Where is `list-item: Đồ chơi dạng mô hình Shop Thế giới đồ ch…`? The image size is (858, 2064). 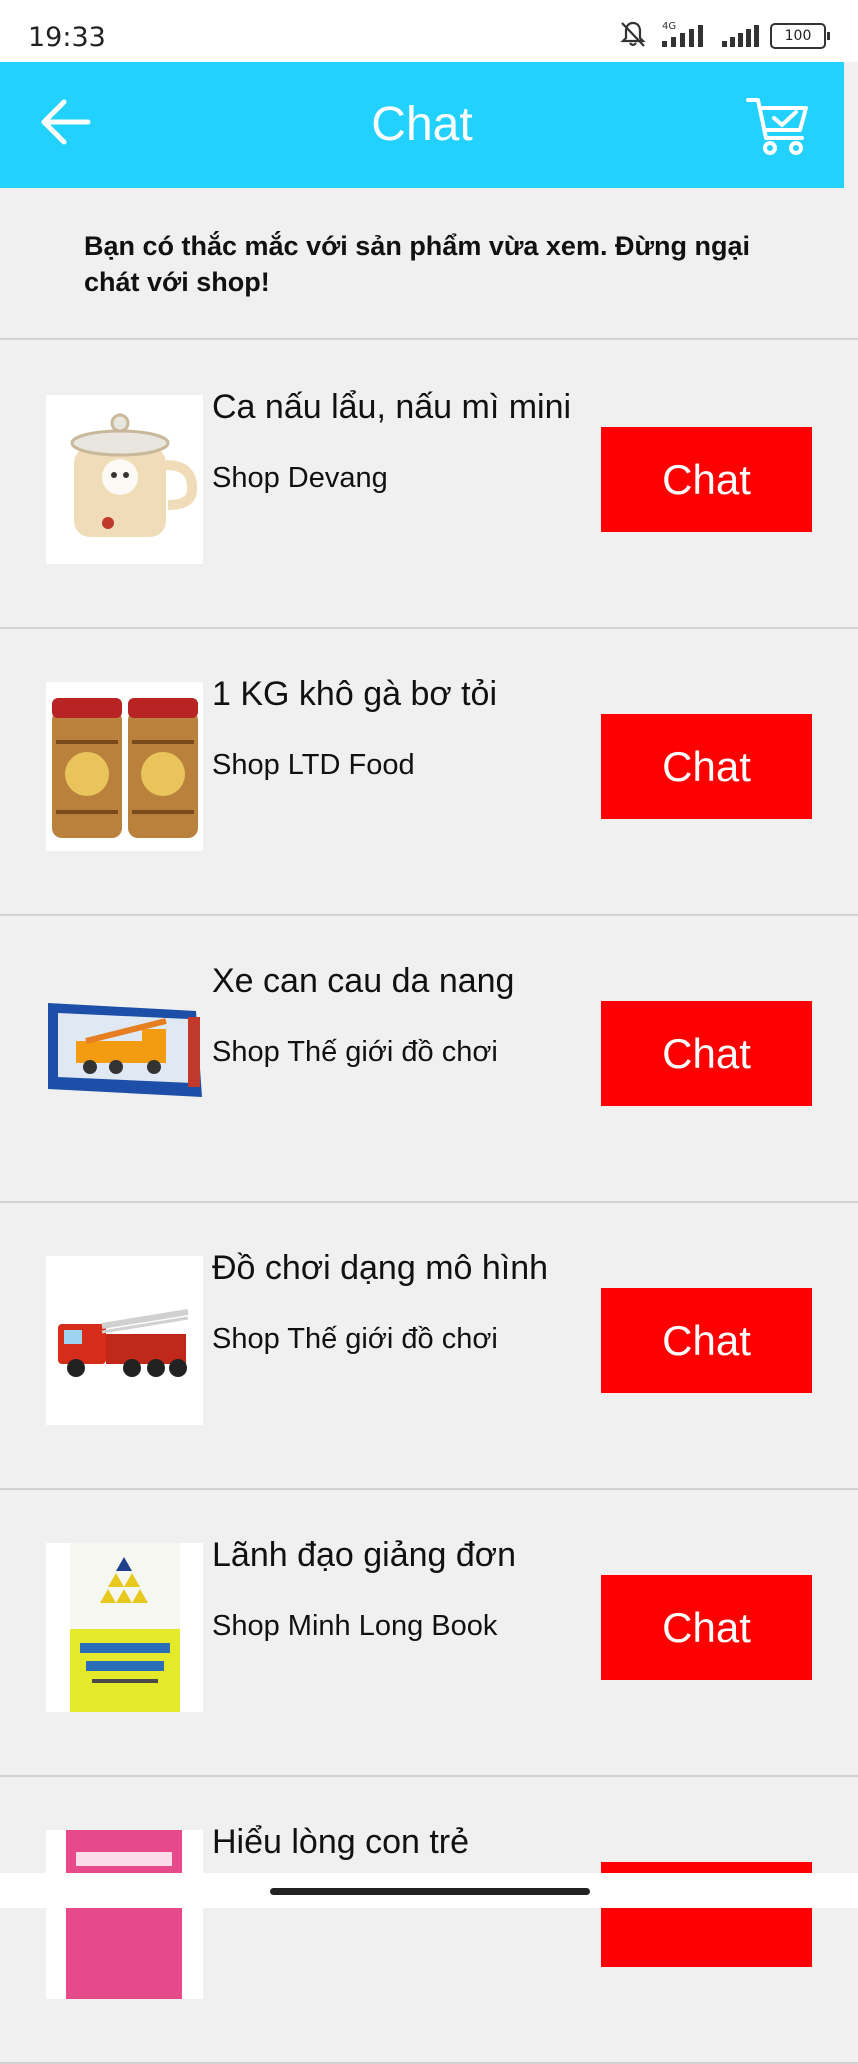 list-item: Đồ chơi dạng mô hình Shop Thế giới đồ ch… is located at coordinates (429, 1346).